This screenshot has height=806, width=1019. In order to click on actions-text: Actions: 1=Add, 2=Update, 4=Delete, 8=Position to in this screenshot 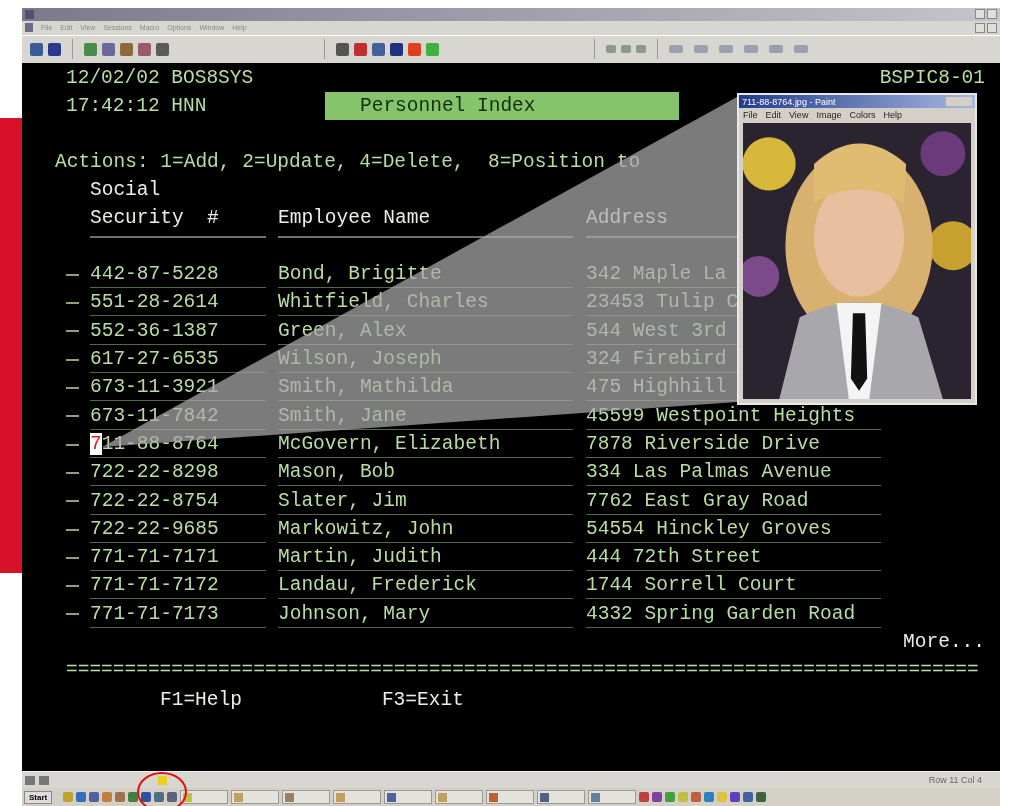, I will do `click(348, 161)`.